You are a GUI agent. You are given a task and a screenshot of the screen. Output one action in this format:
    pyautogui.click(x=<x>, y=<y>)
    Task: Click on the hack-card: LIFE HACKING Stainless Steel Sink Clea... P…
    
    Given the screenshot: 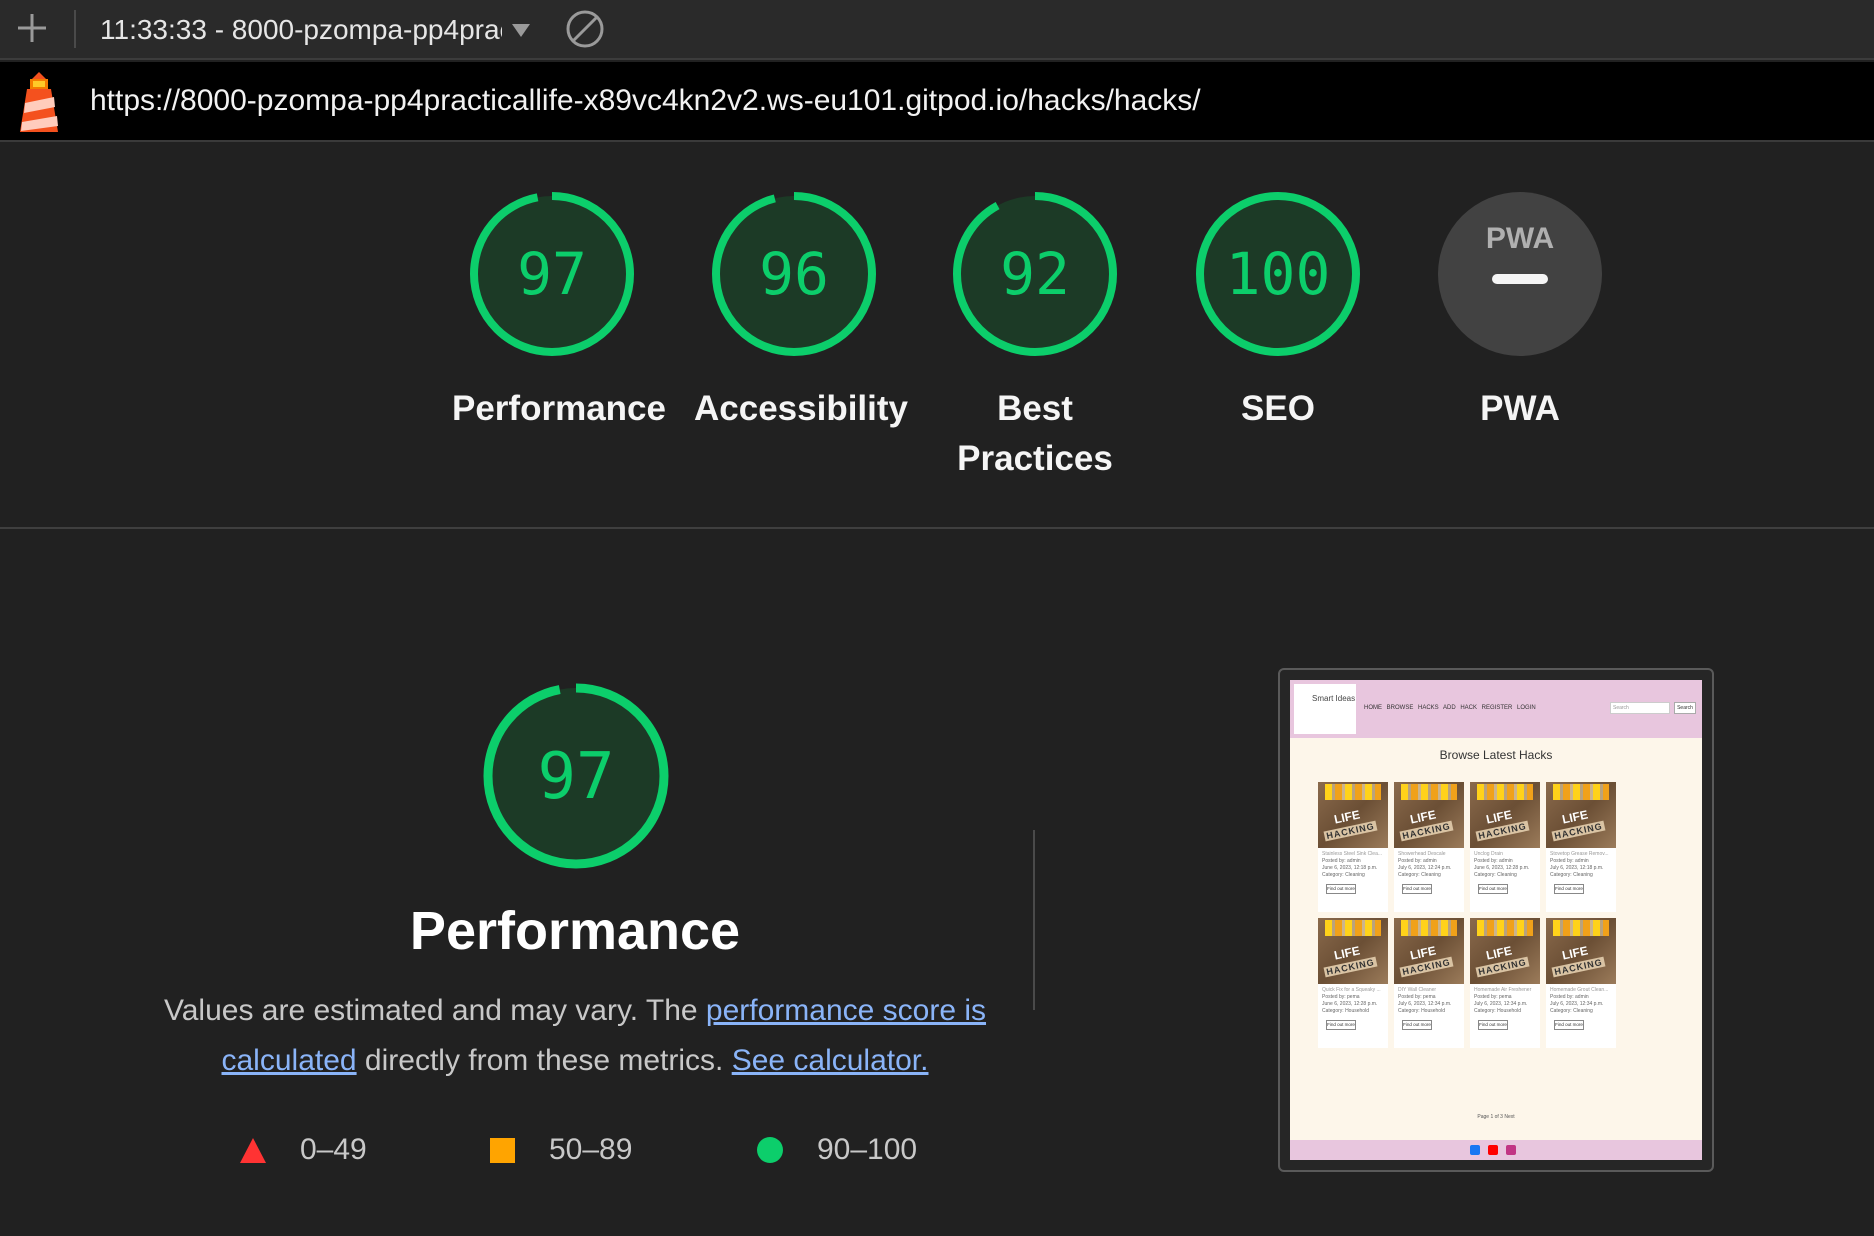 What is the action you would take?
    pyautogui.click(x=1353, y=847)
    